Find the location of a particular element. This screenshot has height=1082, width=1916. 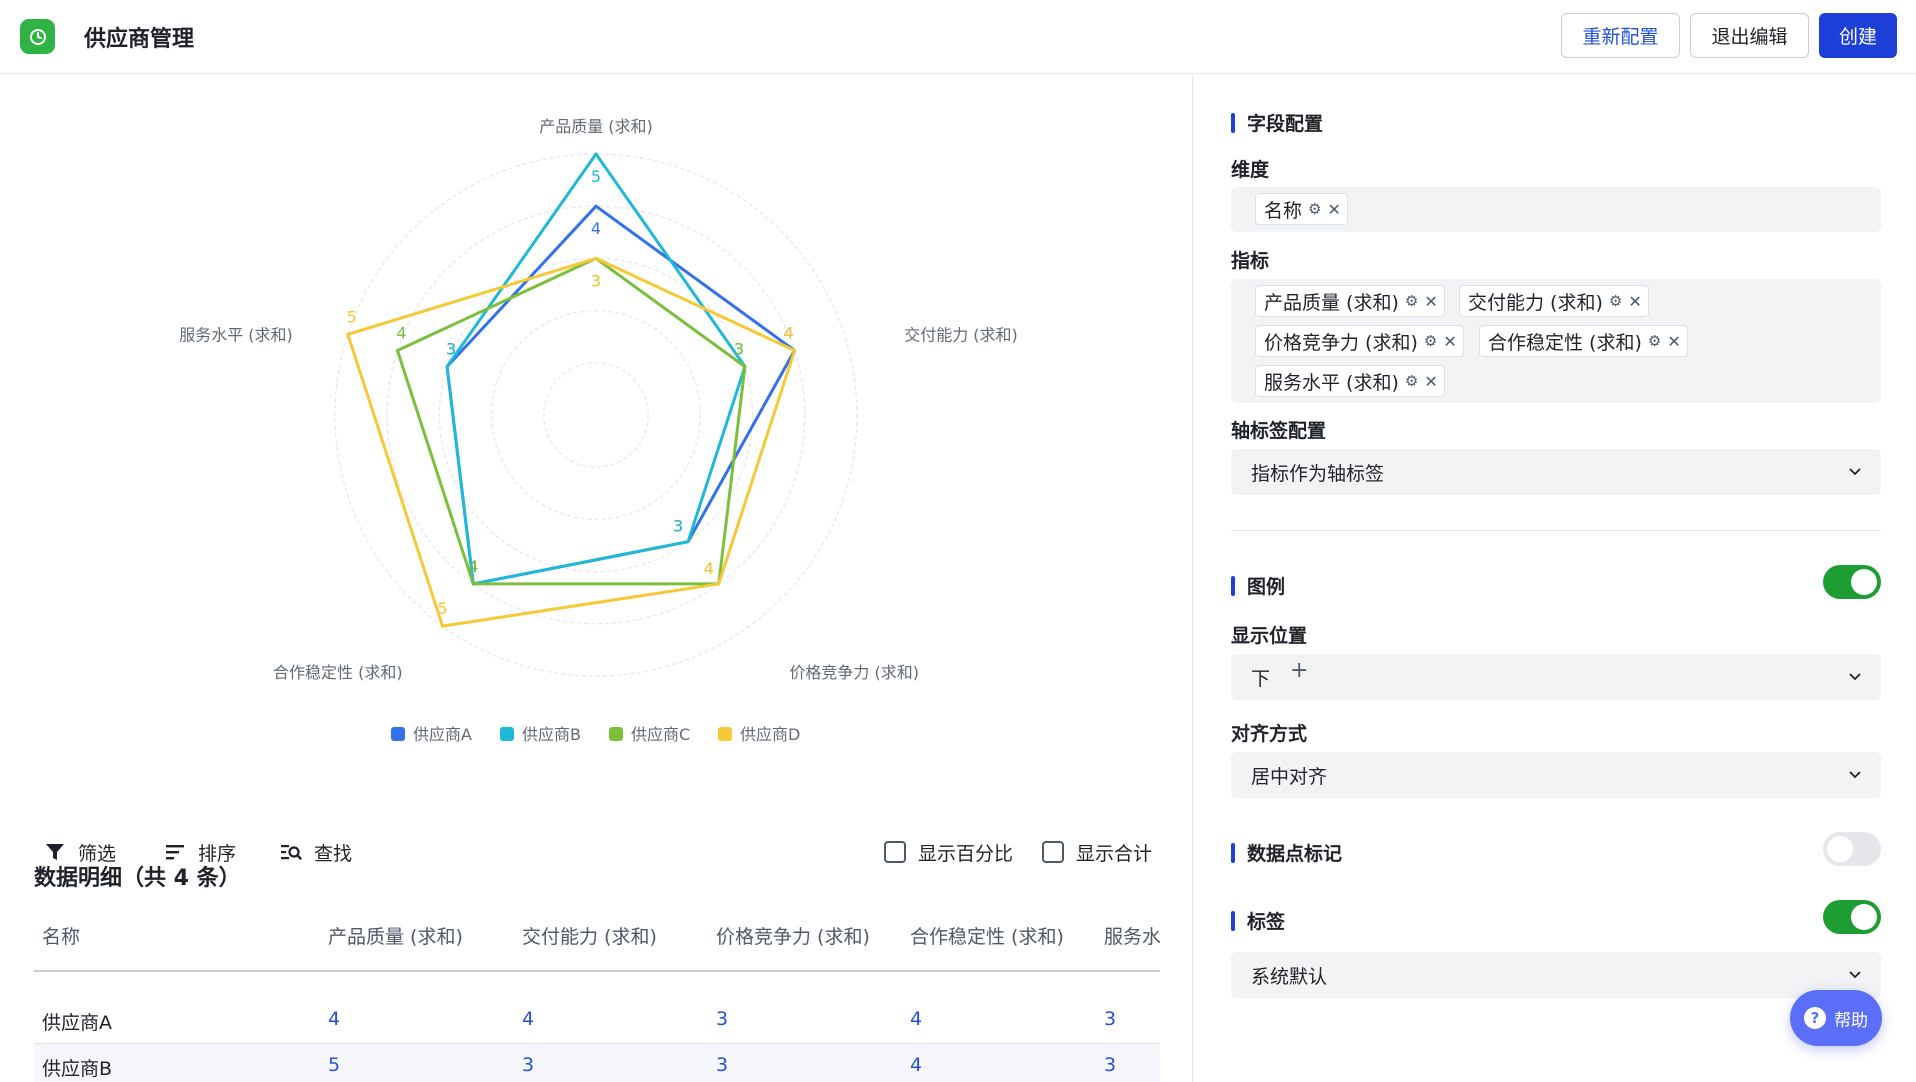

metric-chip: 服务水平 (求和) ⚙ ✕ is located at coordinates (1350, 381).